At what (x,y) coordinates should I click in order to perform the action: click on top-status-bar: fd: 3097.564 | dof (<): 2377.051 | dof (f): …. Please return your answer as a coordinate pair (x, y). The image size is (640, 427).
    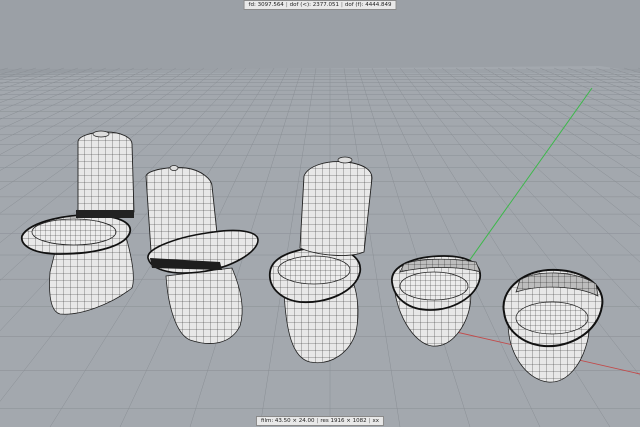
    Looking at the image, I should click on (320, 5).